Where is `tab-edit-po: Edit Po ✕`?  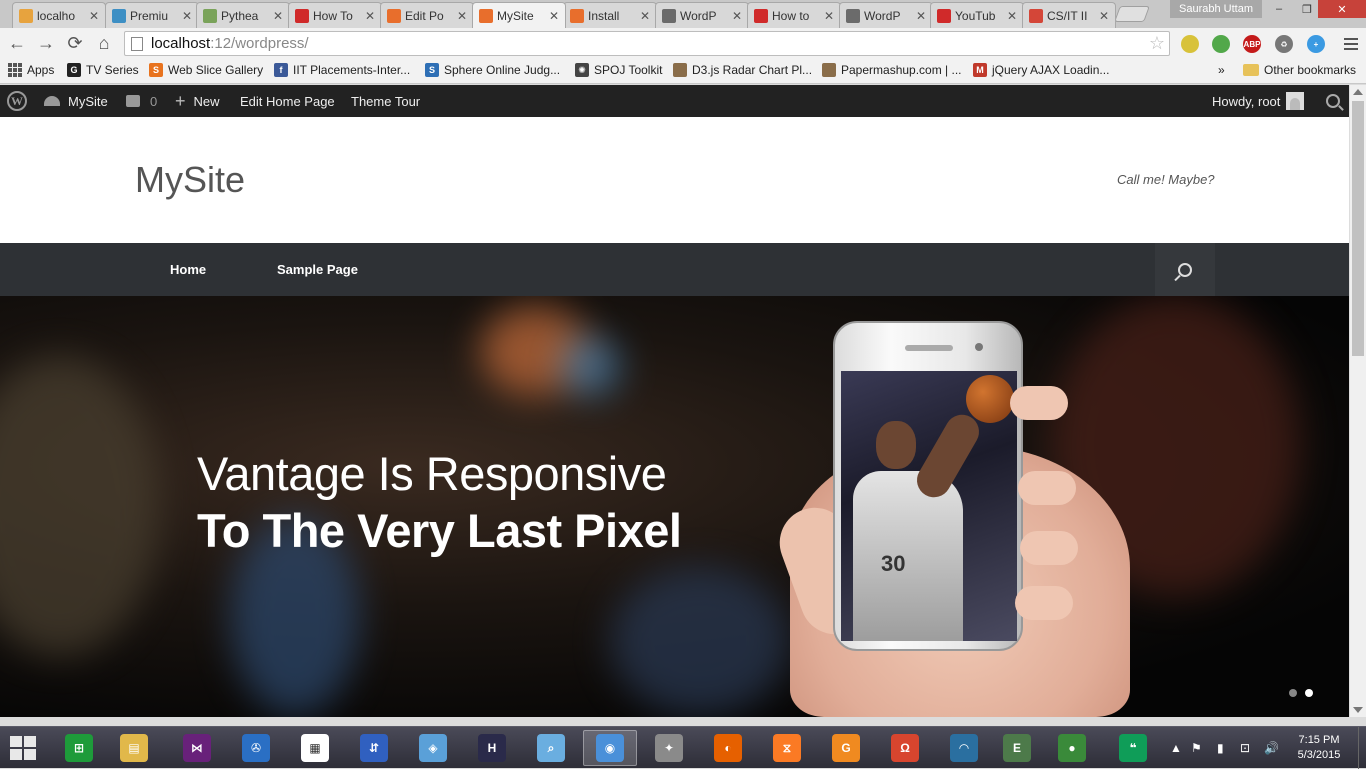
tab-edit-po: Edit Po ✕ is located at coordinates (427, 15).